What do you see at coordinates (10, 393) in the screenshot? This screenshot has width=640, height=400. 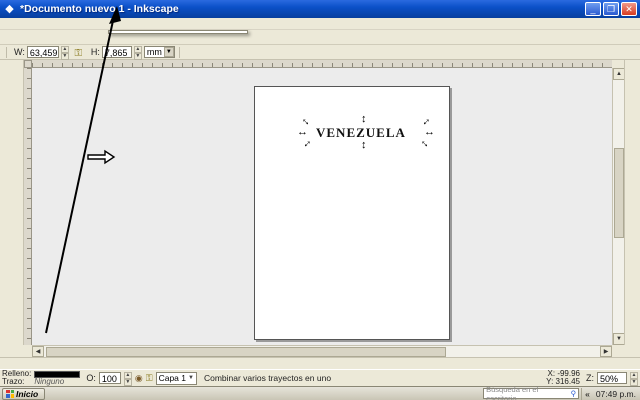 I see `windows-logo-icon` at bounding box center [10, 393].